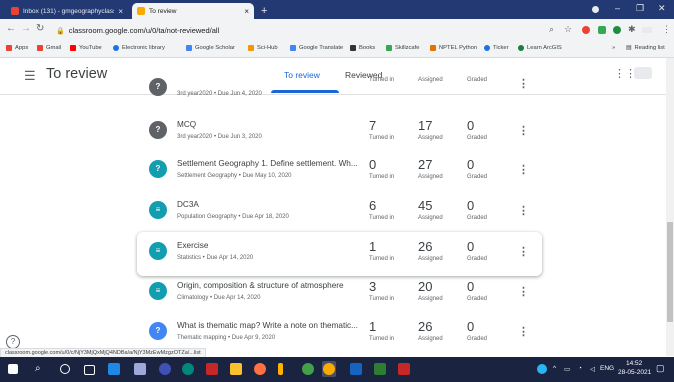 This screenshot has height=382, width=674. Describe the element at coordinates (430, 209) in the screenshot. I see `assigned-stat: 45 Assigned` at that location.